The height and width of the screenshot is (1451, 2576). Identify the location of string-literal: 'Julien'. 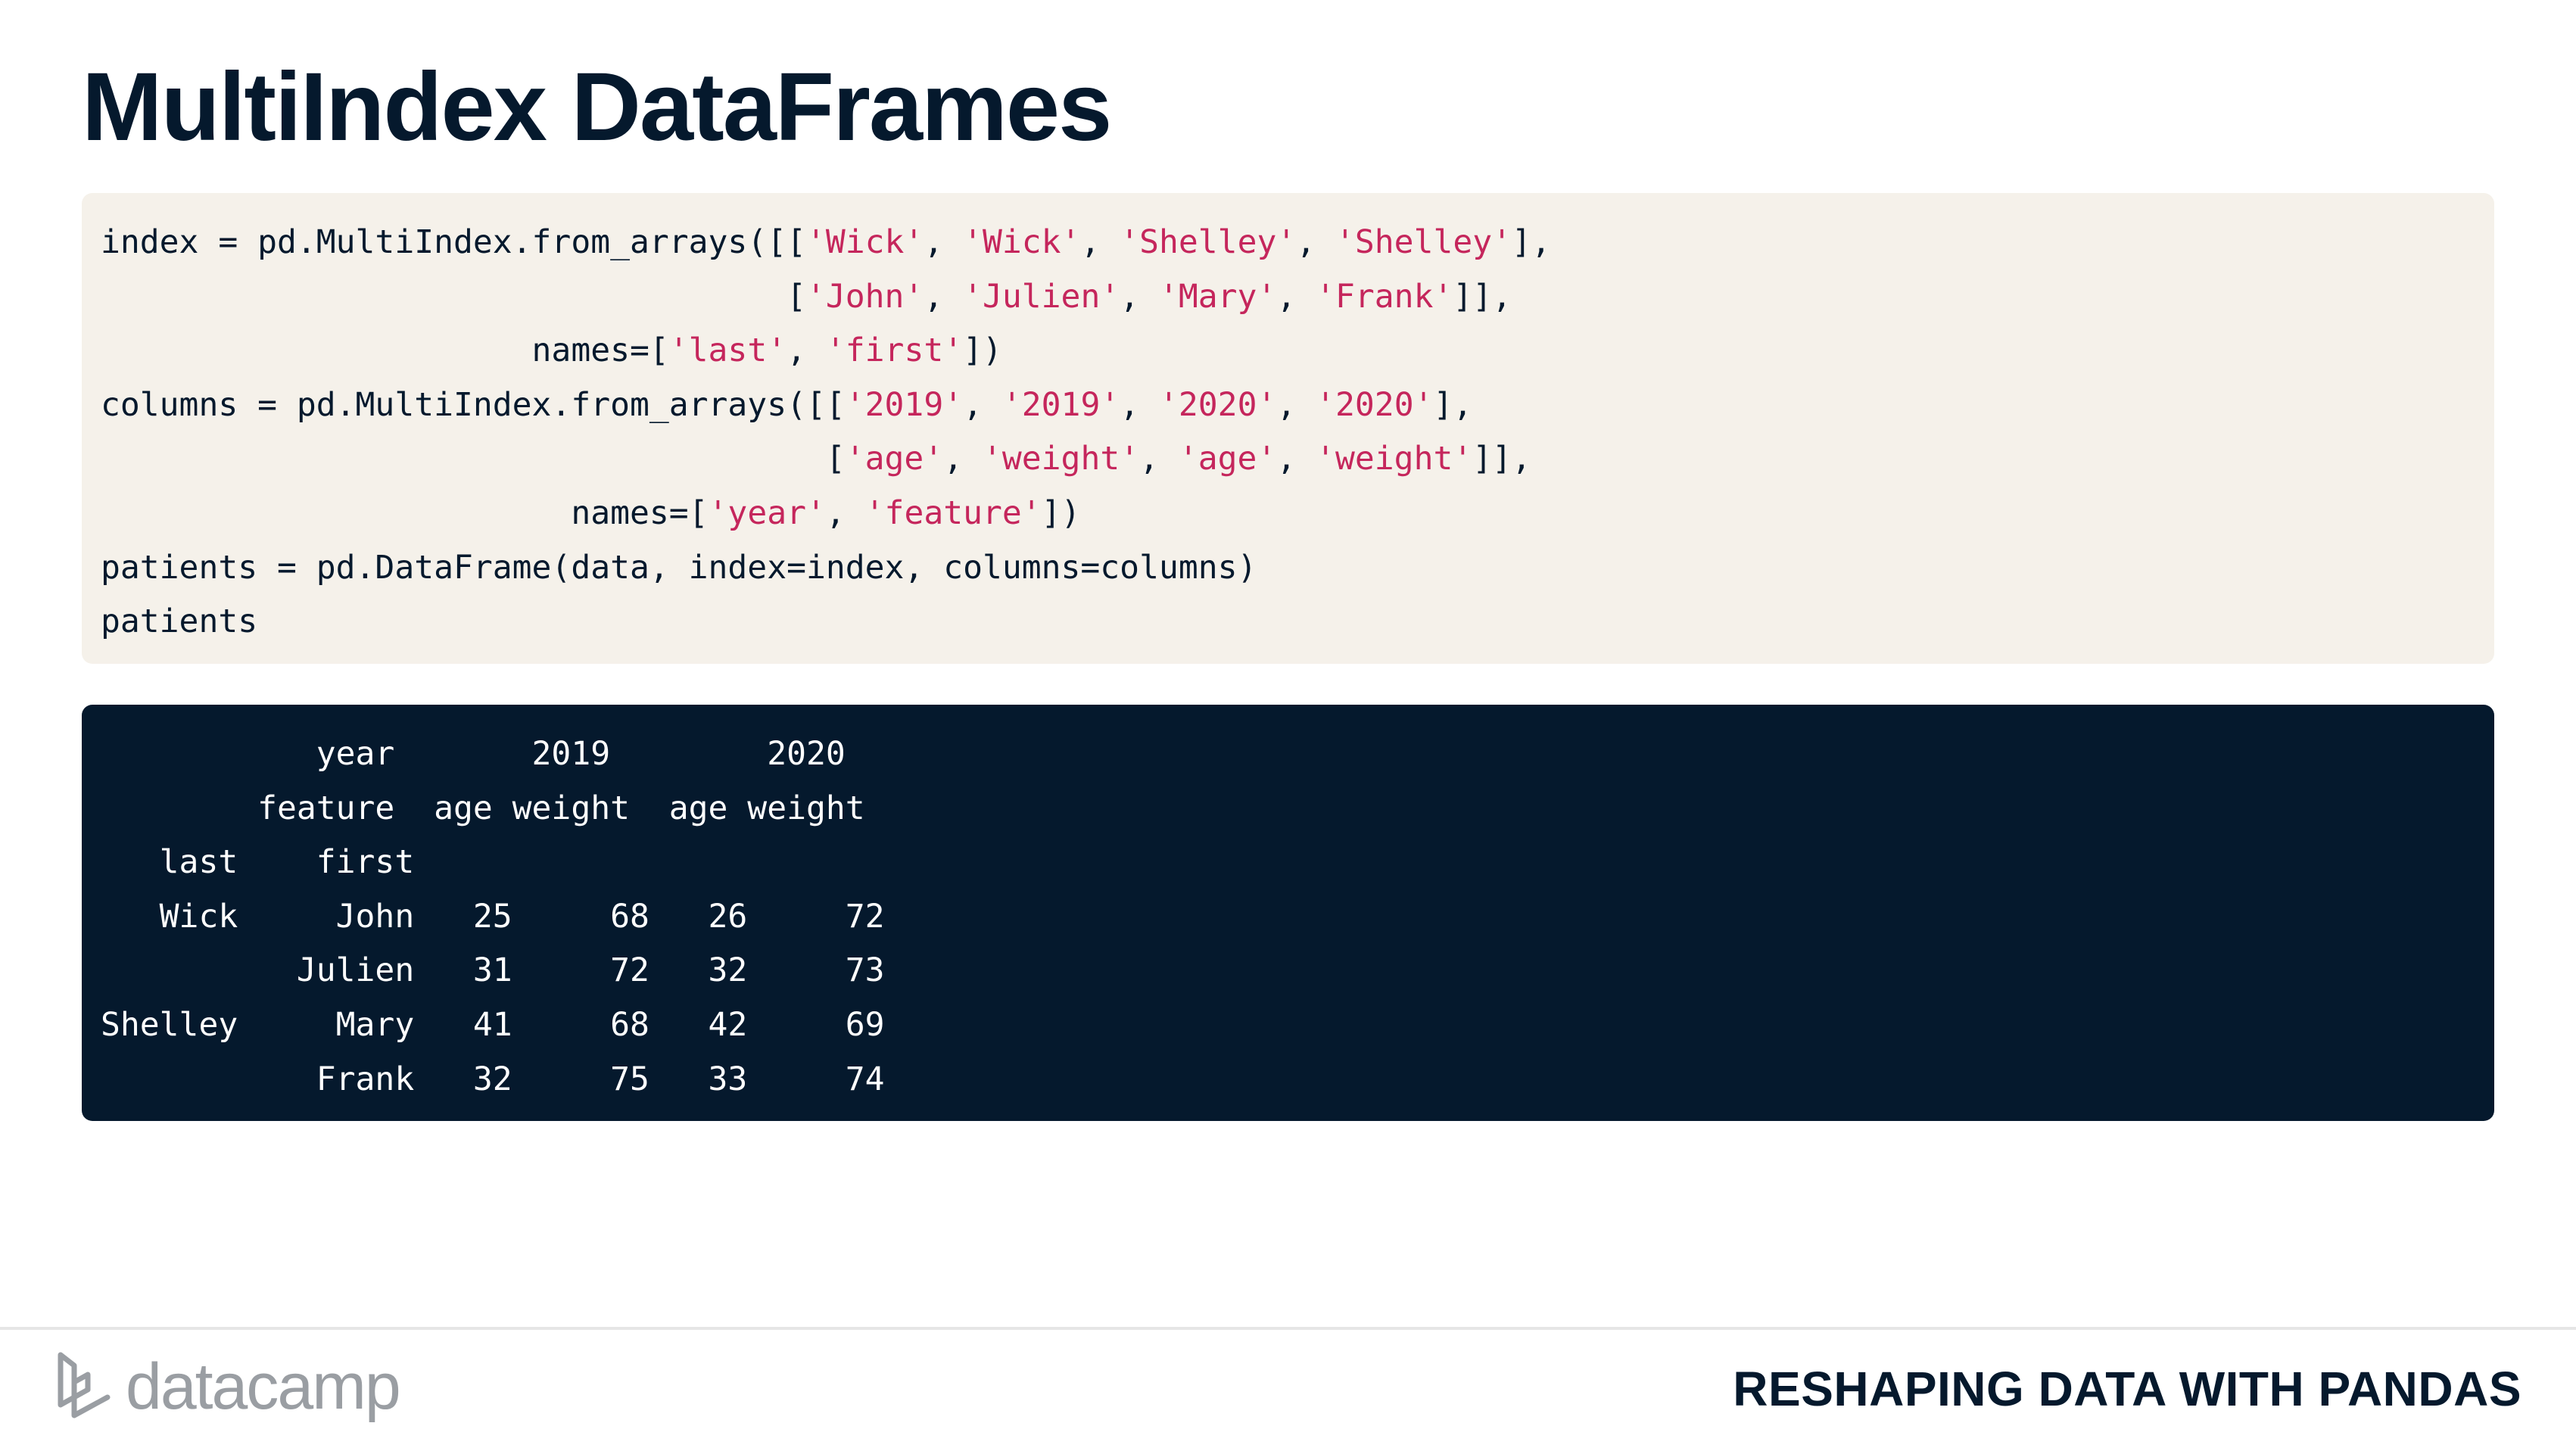
(1041, 296).